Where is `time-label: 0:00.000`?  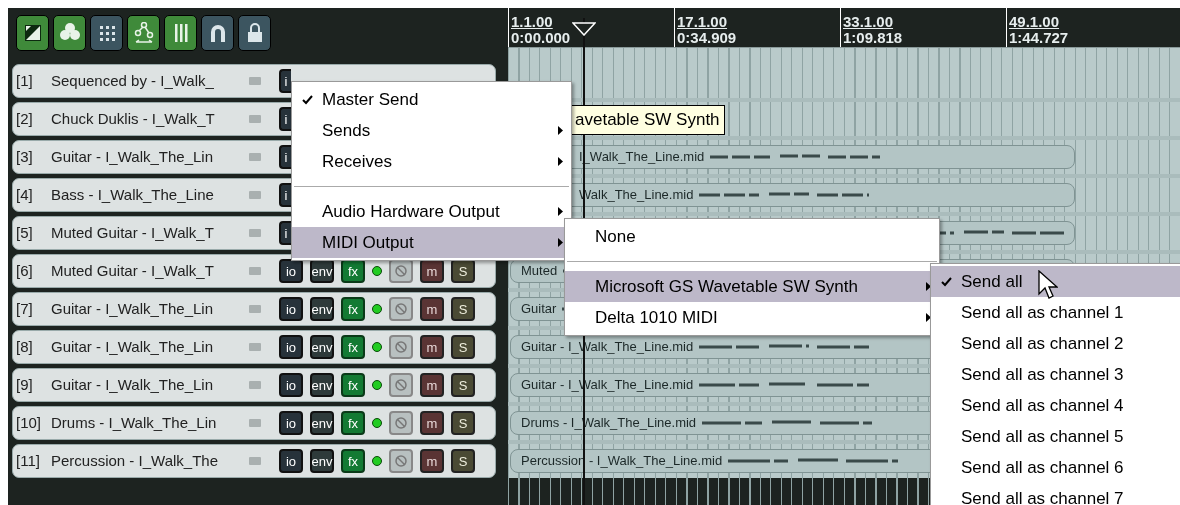 time-label: 0:00.000 is located at coordinates (541, 38).